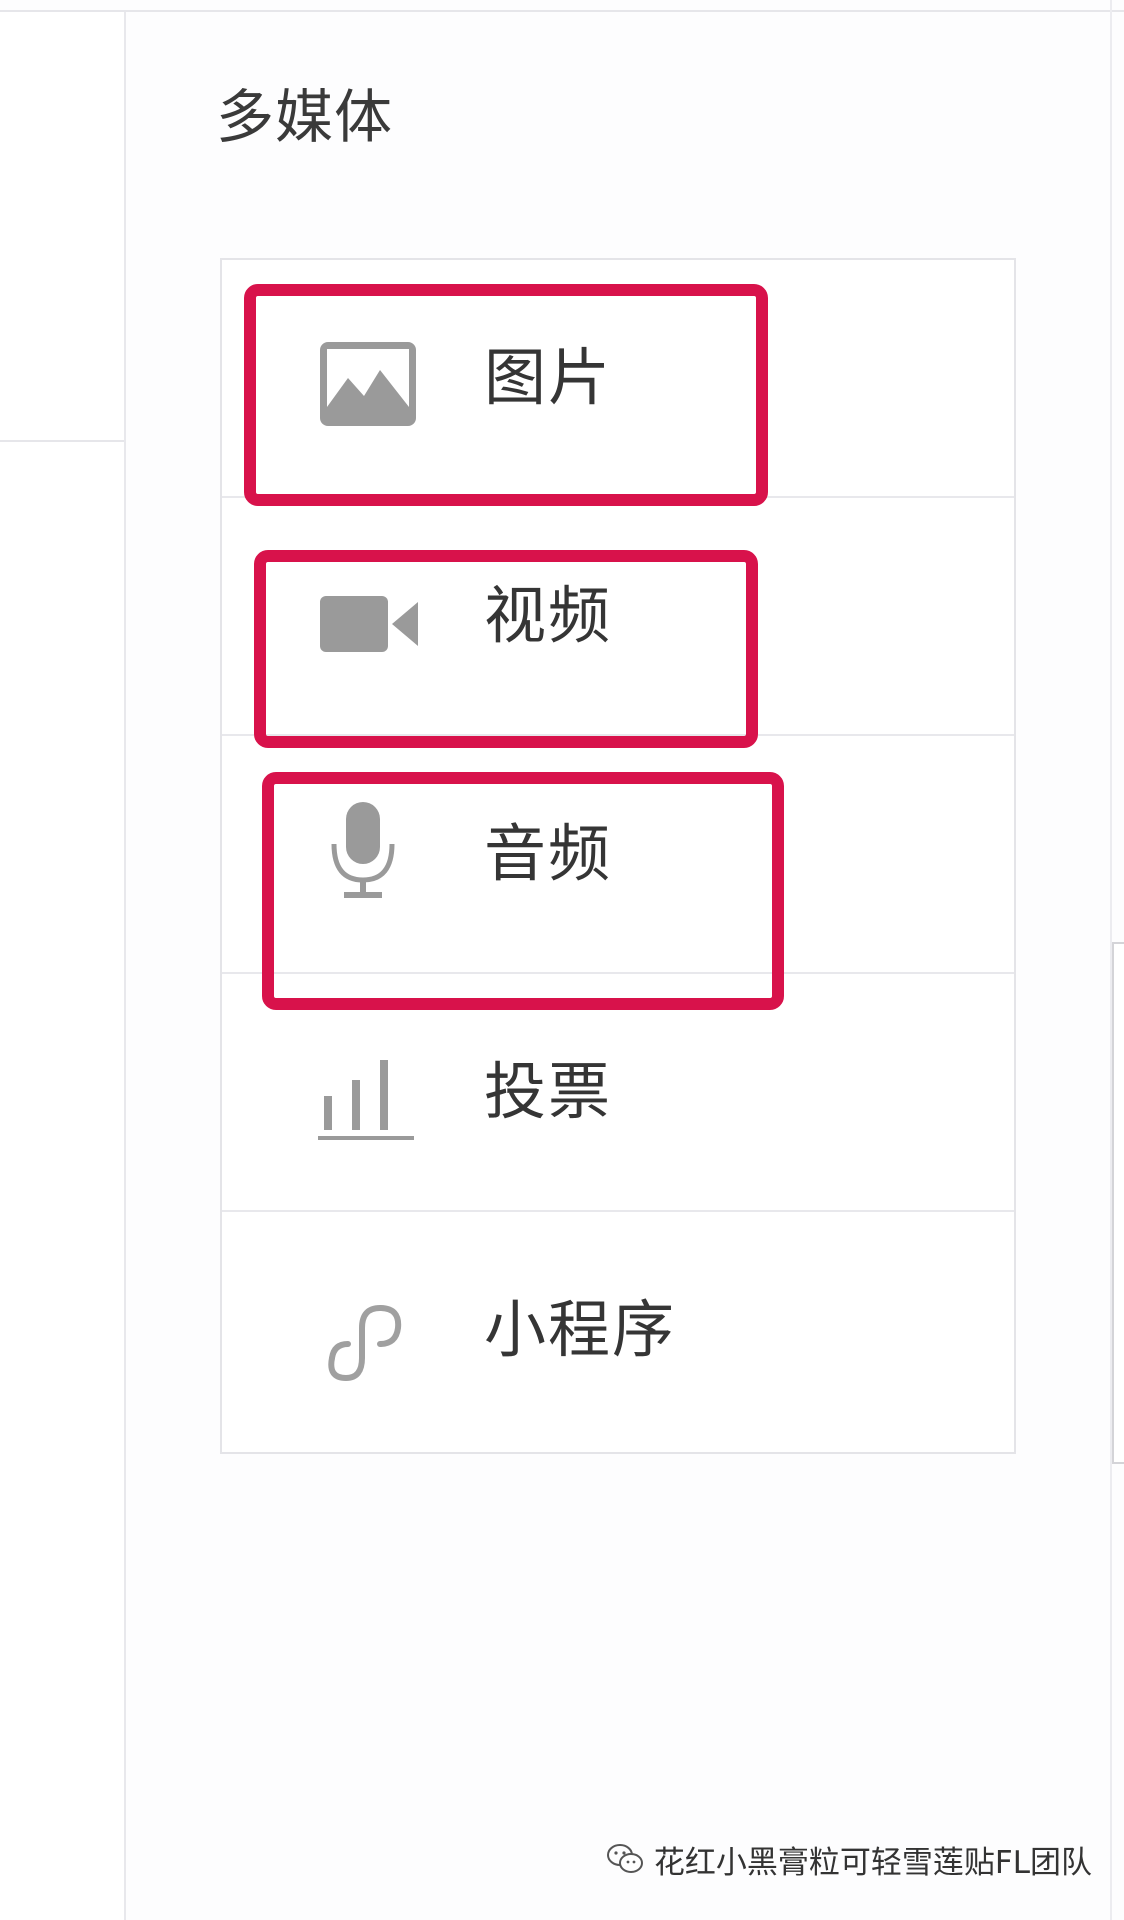 This screenshot has width=1124, height=1920. I want to click on watermark-text: 花红小黑膏粒可轻雪莲贴FL团队, so click(872, 1862).